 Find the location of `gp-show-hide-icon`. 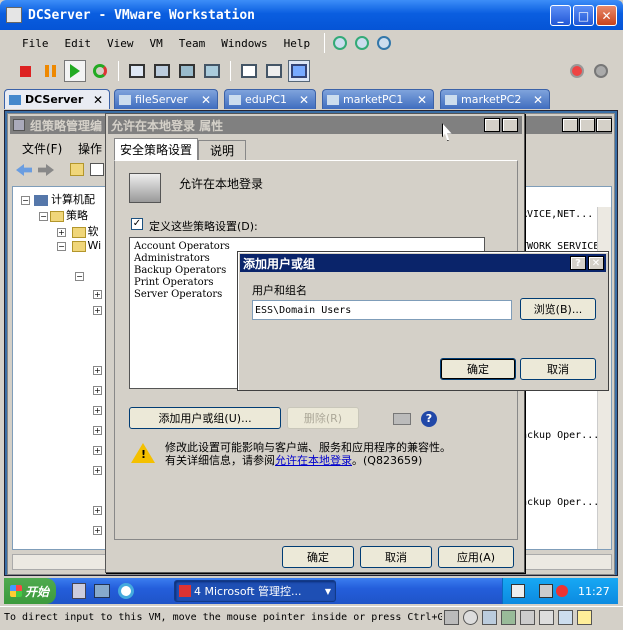

gp-show-hide-icon is located at coordinates (97, 169).